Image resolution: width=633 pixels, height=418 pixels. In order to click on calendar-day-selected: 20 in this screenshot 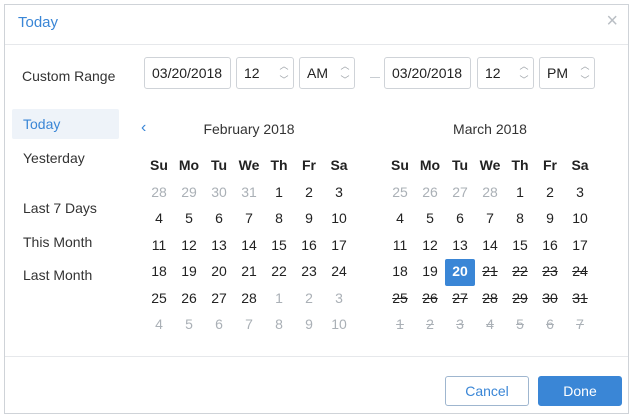, I will do `click(460, 272)`.